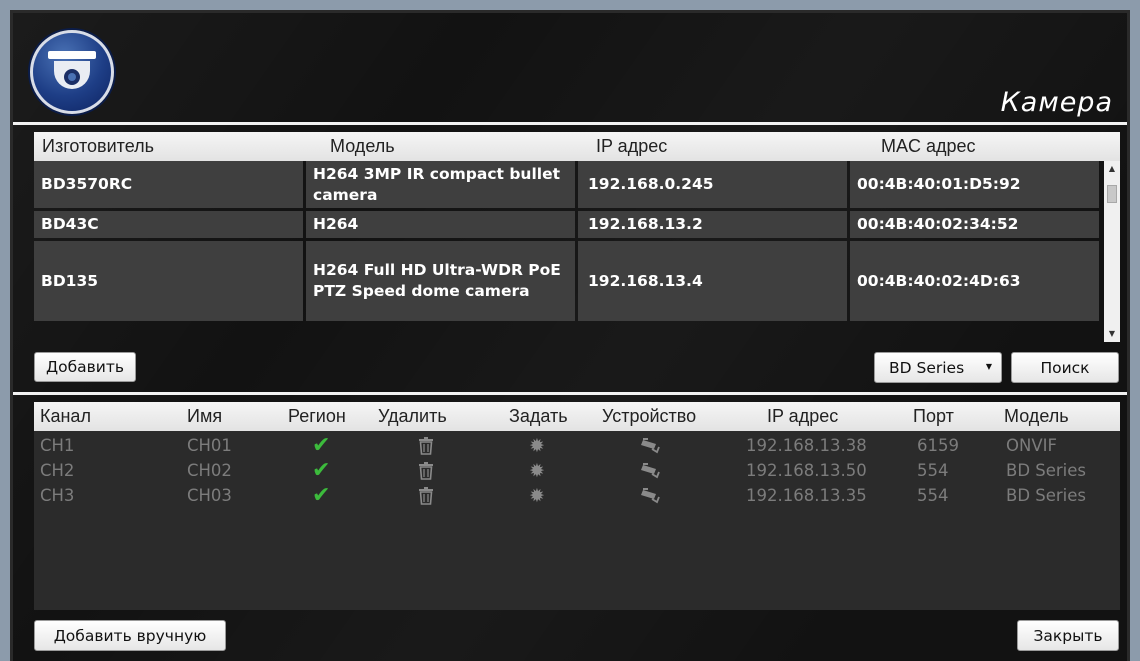 The width and height of the screenshot is (1140, 661). What do you see at coordinates (978, 146) in the screenshot?
I see `column-mac: MAC адрес` at bounding box center [978, 146].